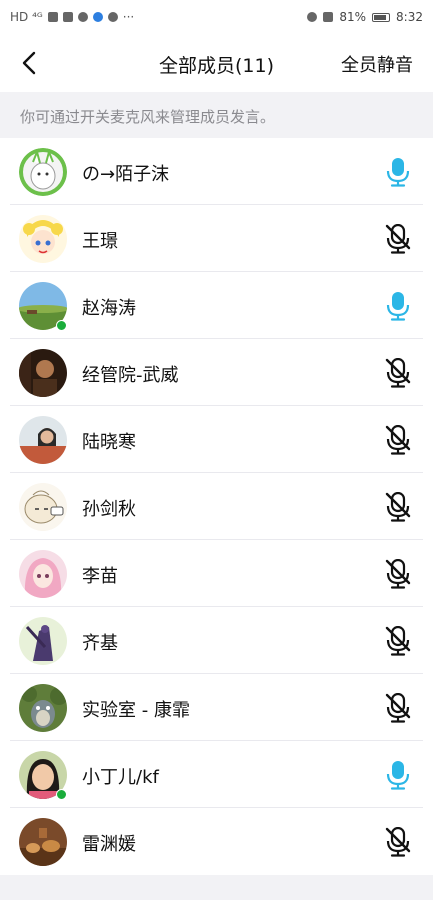 The width and height of the screenshot is (433, 900). What do you see at coordinates (128, 17) in the screenshot?
I see `more-notifications: ···` at bounding box center [128, 17].